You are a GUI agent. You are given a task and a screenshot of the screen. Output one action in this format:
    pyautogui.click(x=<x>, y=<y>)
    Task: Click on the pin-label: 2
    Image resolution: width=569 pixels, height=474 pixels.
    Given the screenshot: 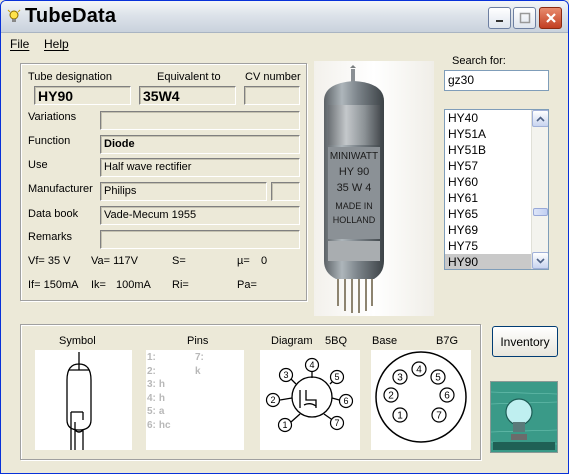 What is the action you would take?
    pyautogui.click(x=391, y=396)
    